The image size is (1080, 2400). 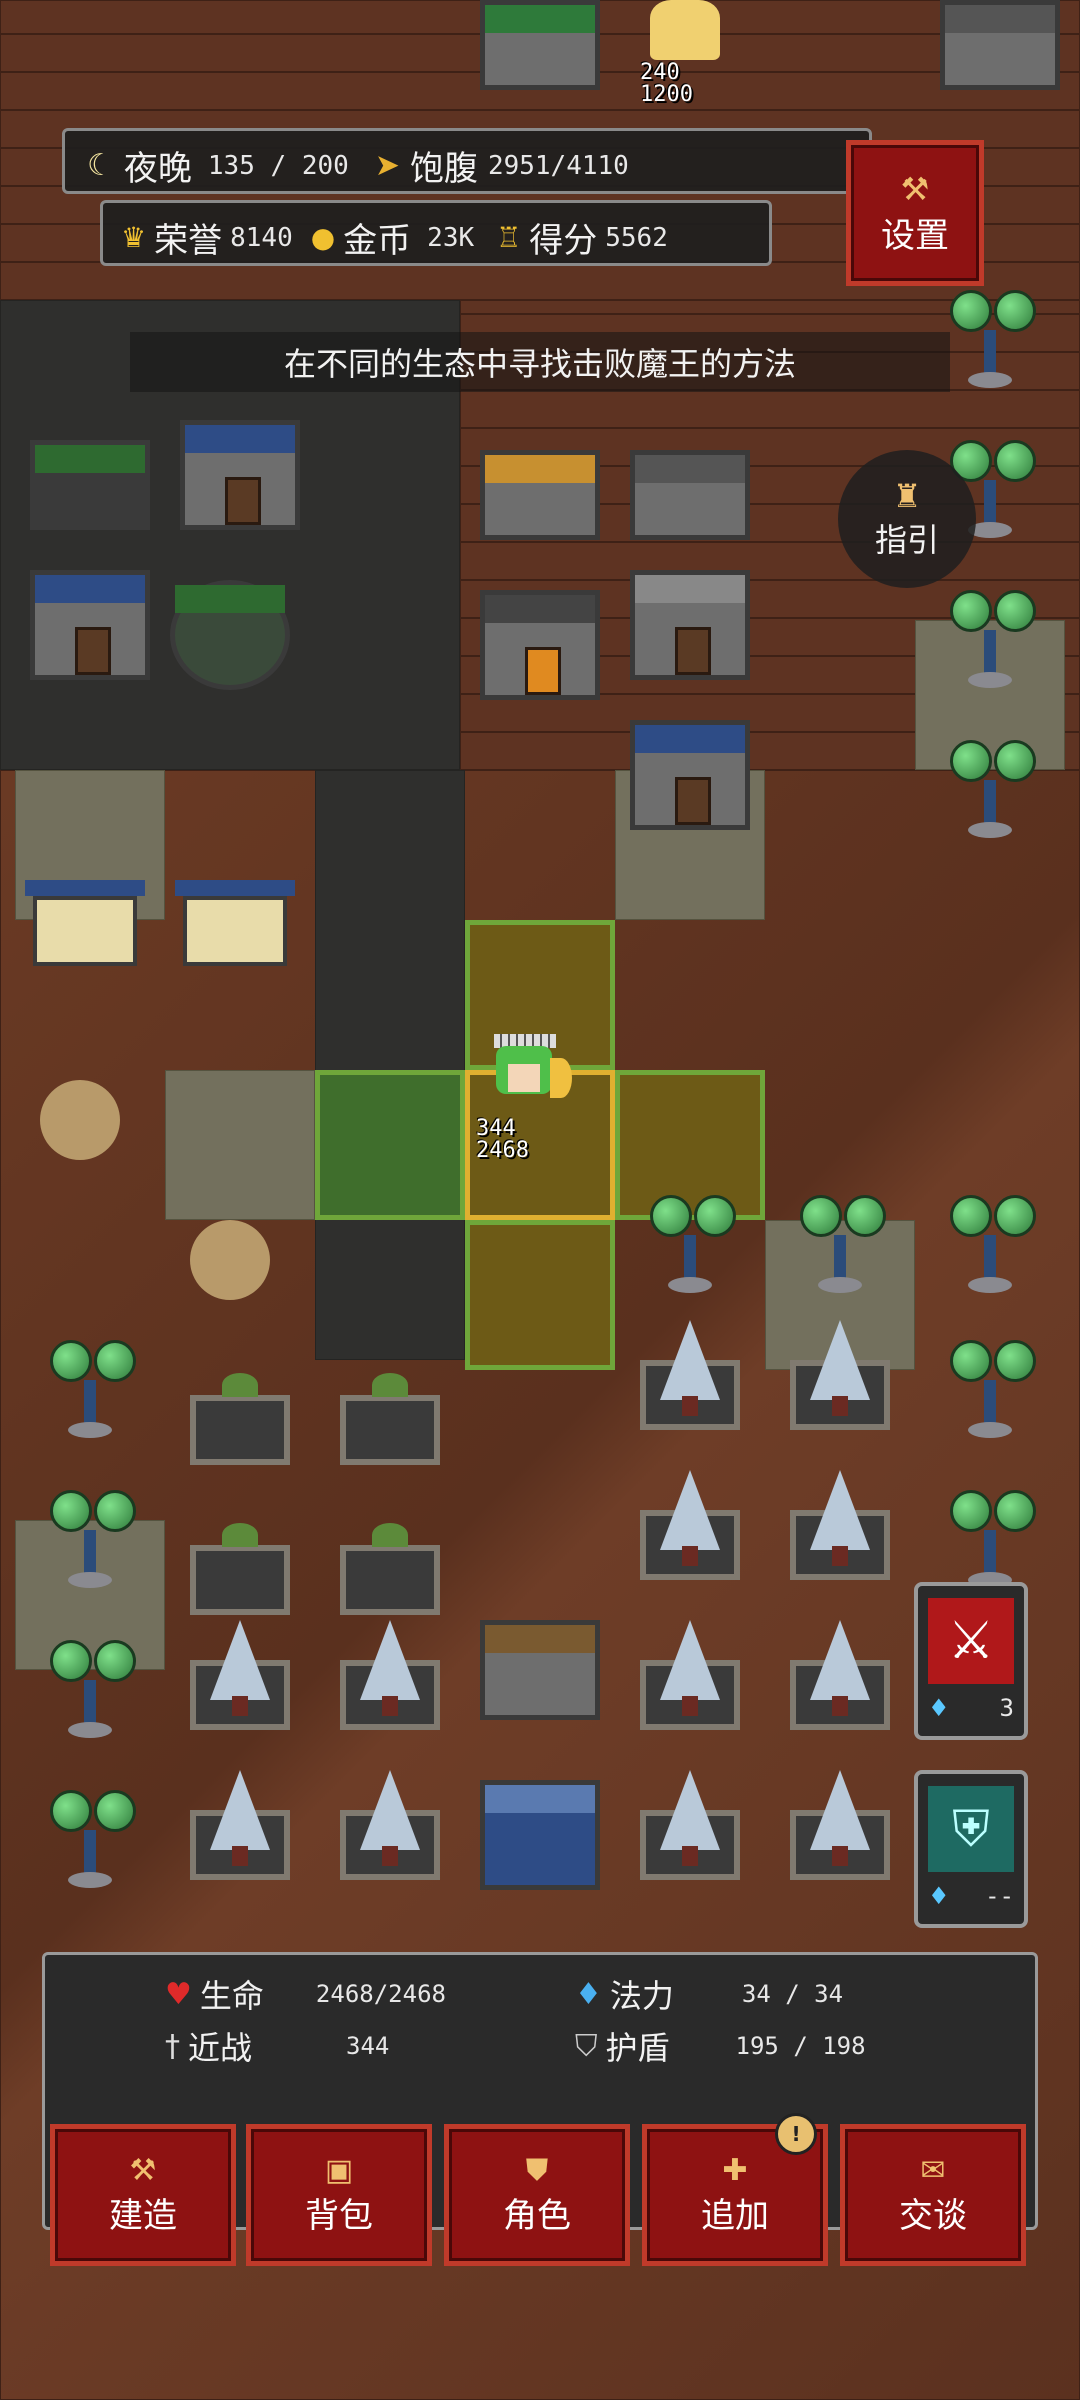 I want to click on npc-health: 1200, so click(x=666, y=94).